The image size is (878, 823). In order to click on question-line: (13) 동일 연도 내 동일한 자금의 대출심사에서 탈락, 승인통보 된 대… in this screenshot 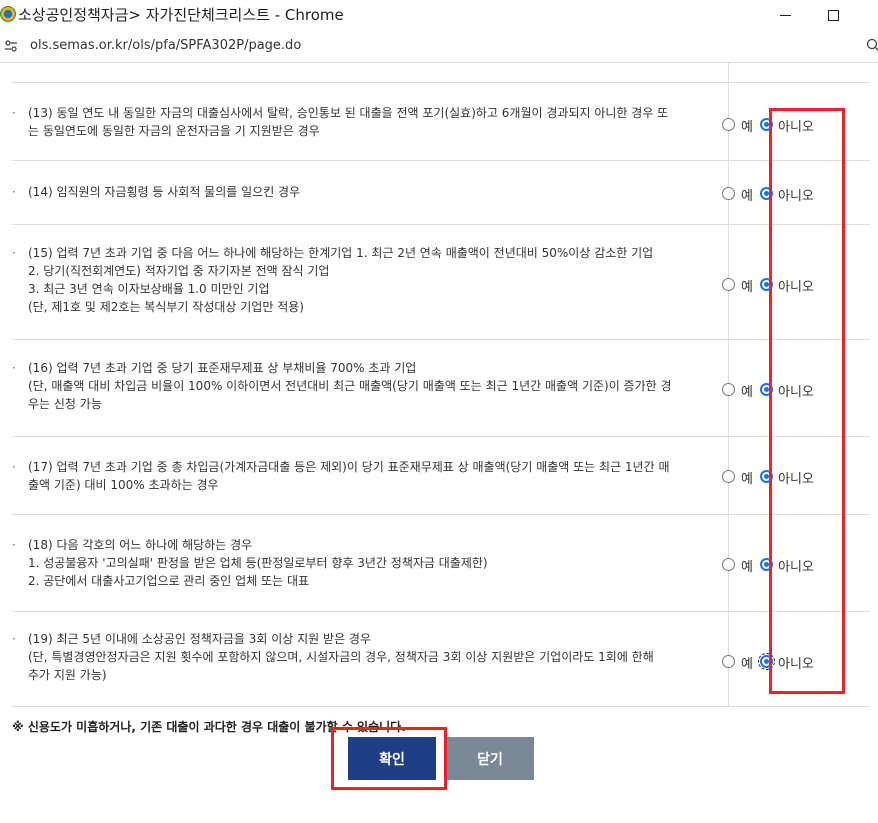, I will do `click(348, 113)`.